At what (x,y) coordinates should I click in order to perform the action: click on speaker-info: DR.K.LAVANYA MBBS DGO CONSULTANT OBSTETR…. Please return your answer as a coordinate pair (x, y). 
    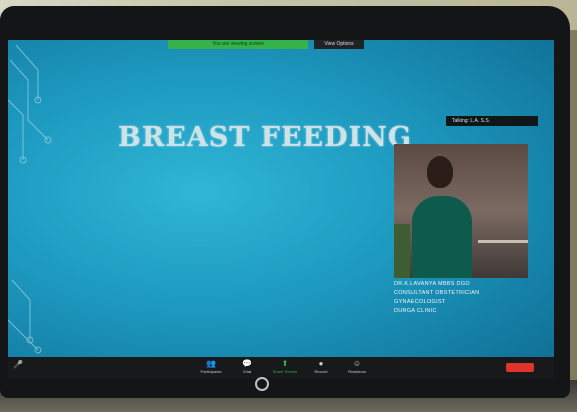
    Looking at the image, I should click on (464, 298).